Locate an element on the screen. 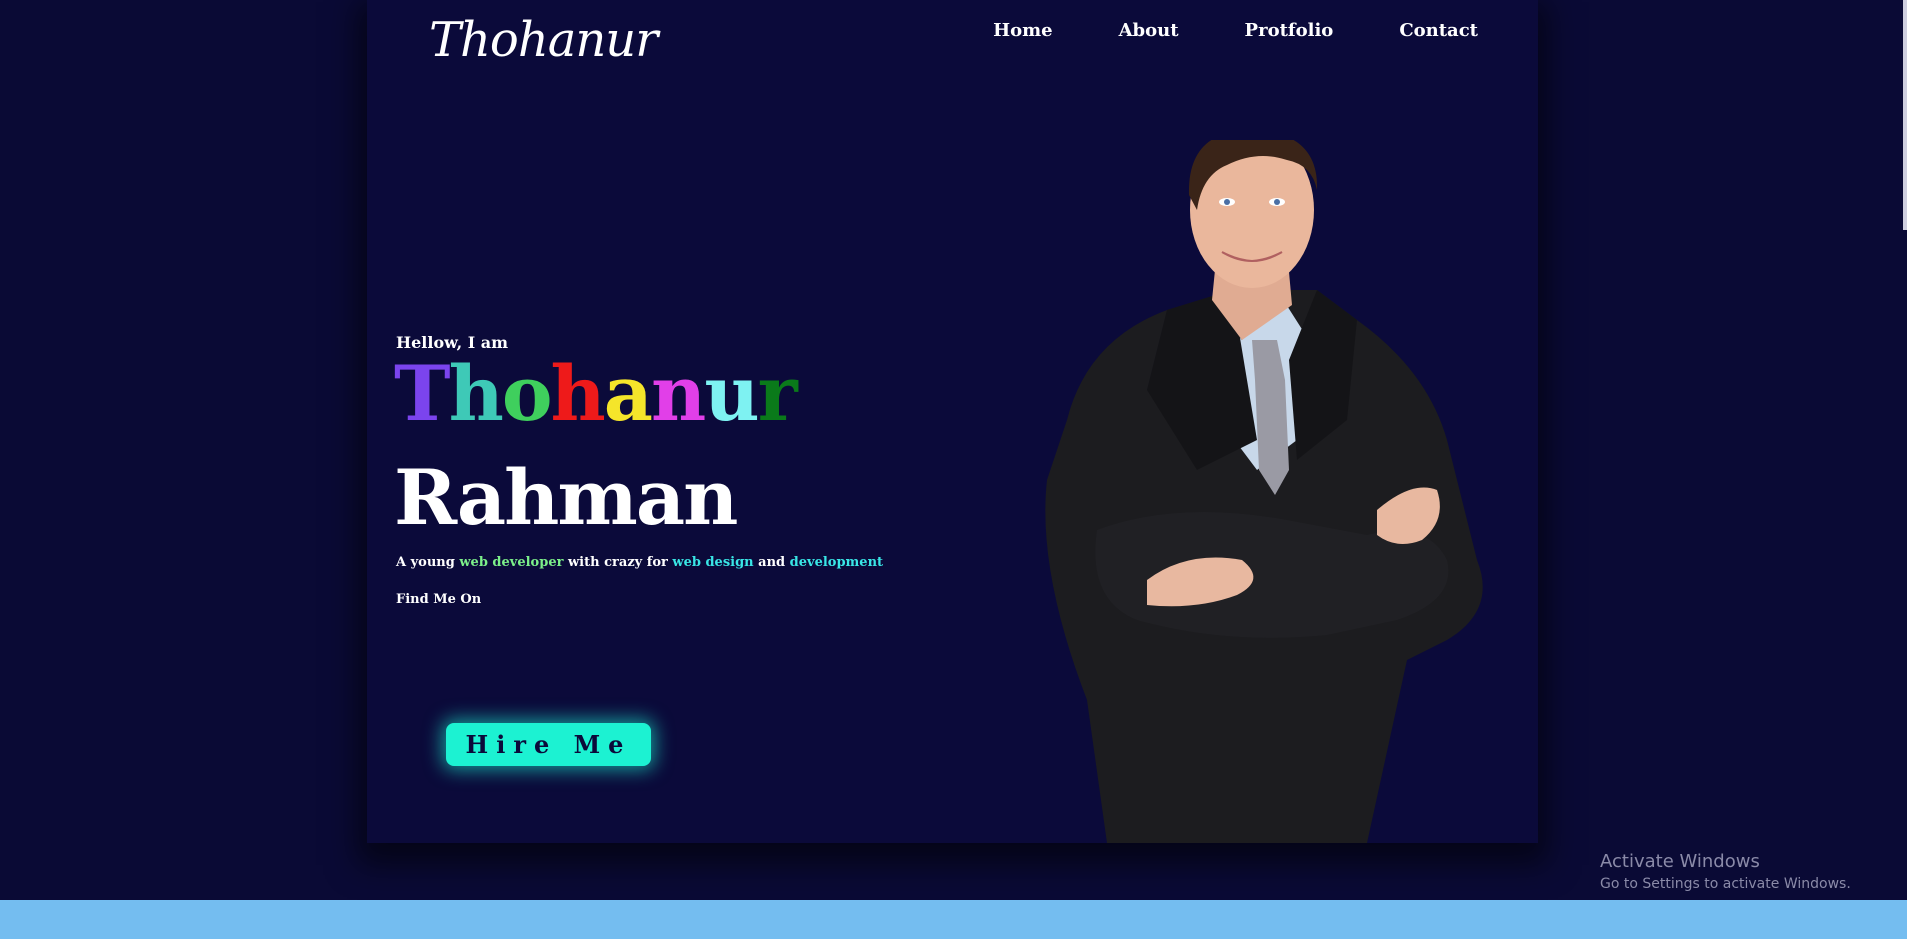 The height and width of the screenshot is (939, 1907). watermark-title: Activate Windows is located at coordinates (1680, 861).